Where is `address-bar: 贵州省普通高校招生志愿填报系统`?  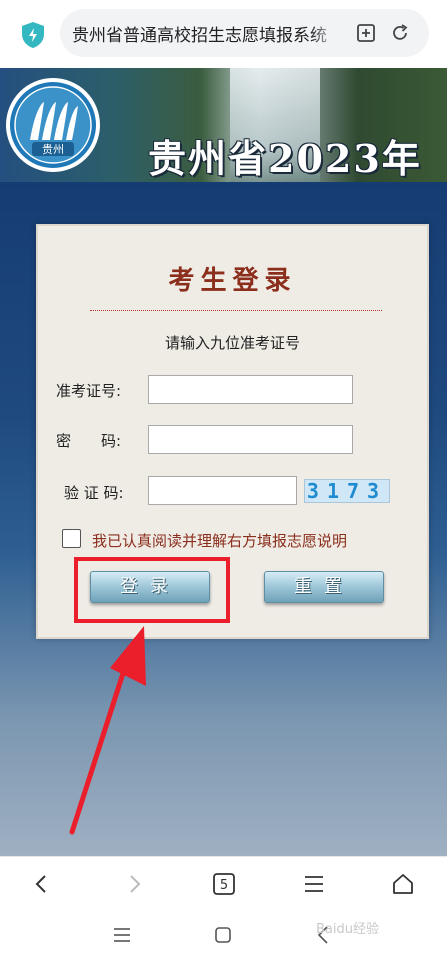
address-bar: 贵州省普通高校招生志愿填报系统 is located at coordinates (244, 33).